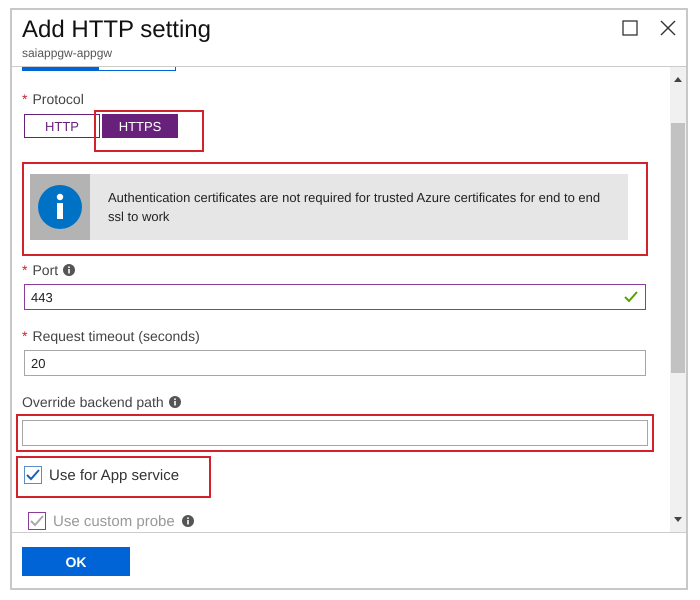 The width and height of the screenshot is (700, 600). Describe the element at coordinates (58, 99) in the screenshot. I see `field-label: Protocol` at that location.